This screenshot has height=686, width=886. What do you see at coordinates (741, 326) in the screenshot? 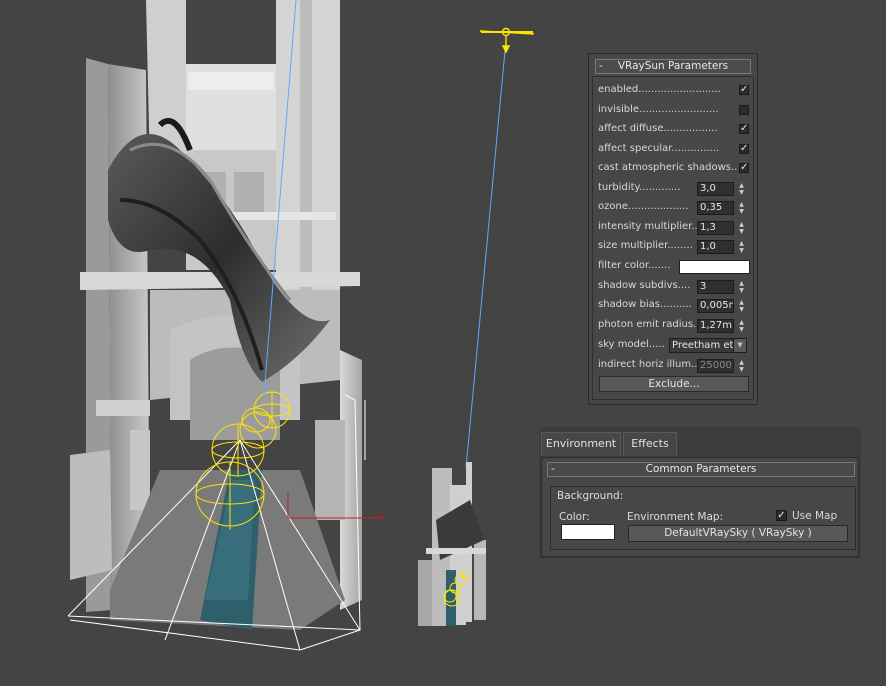
I see `photon-emit-radius-arrows-icon: ▲ ▼` at bounding box center [741, 326].